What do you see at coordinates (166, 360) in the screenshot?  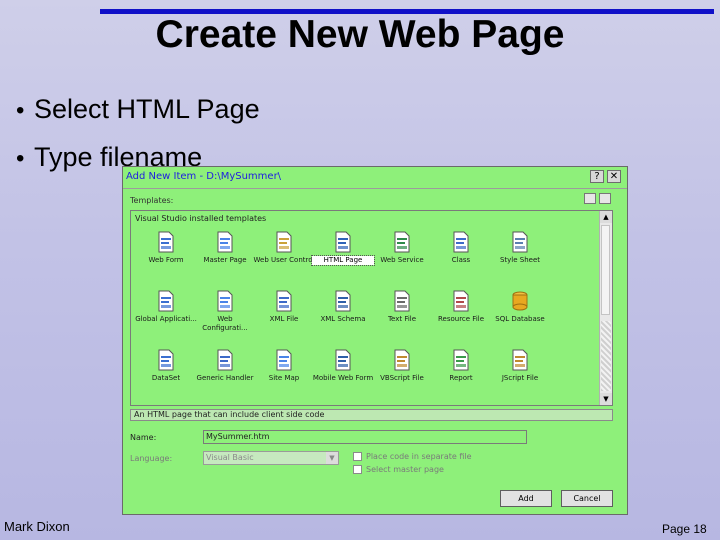 I see `dataset-icon` at bounding box center [166, 360].